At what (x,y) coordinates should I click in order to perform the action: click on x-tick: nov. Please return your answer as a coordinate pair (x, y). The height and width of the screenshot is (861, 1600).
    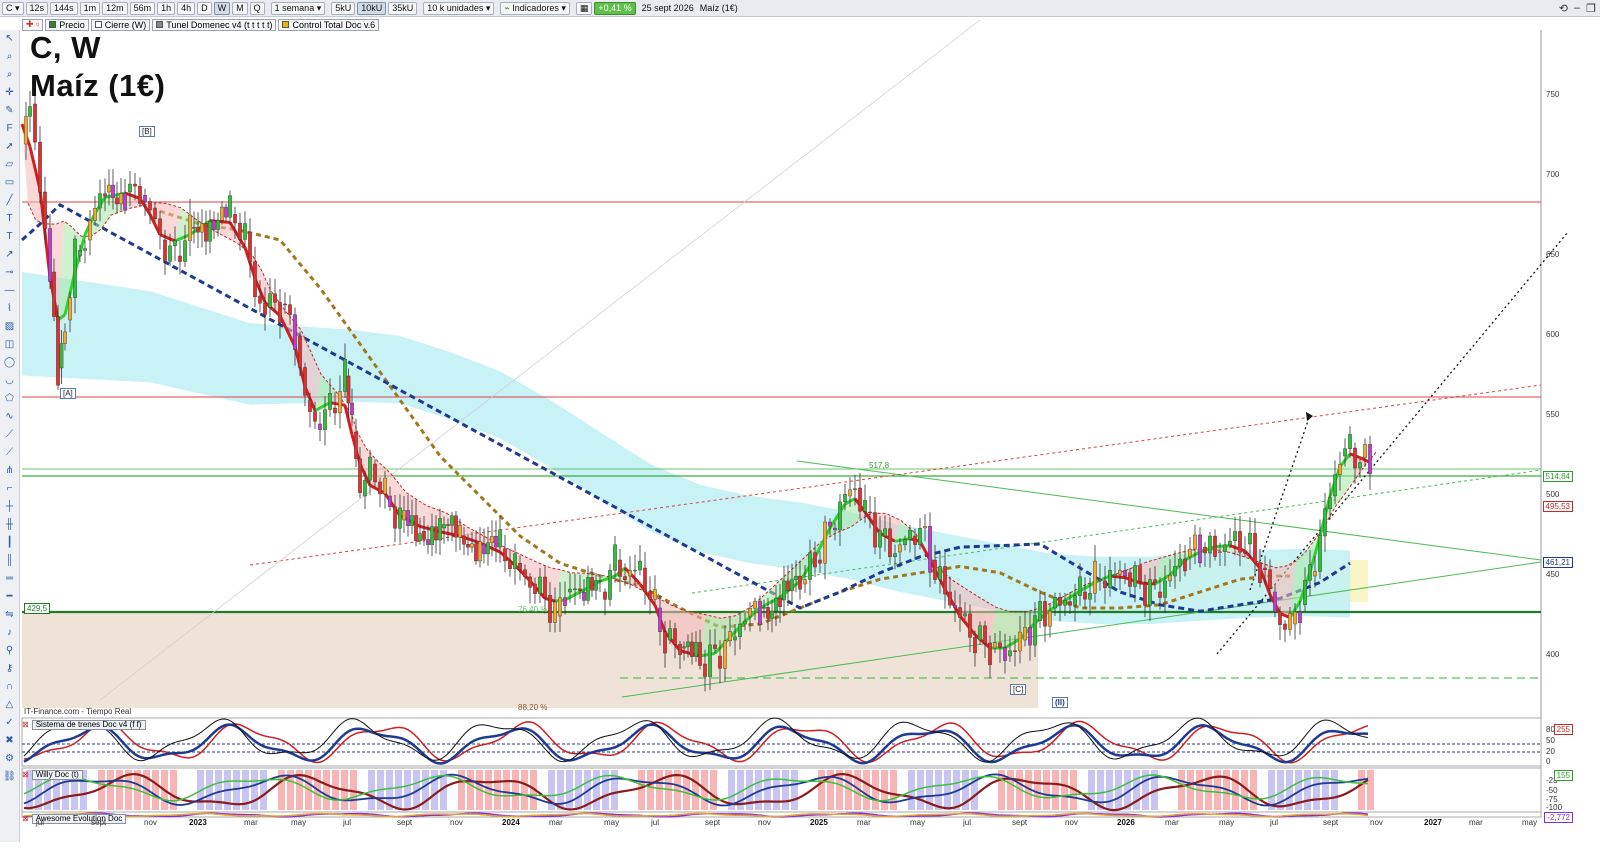
    Looking at the image, I should click on (150, 822).